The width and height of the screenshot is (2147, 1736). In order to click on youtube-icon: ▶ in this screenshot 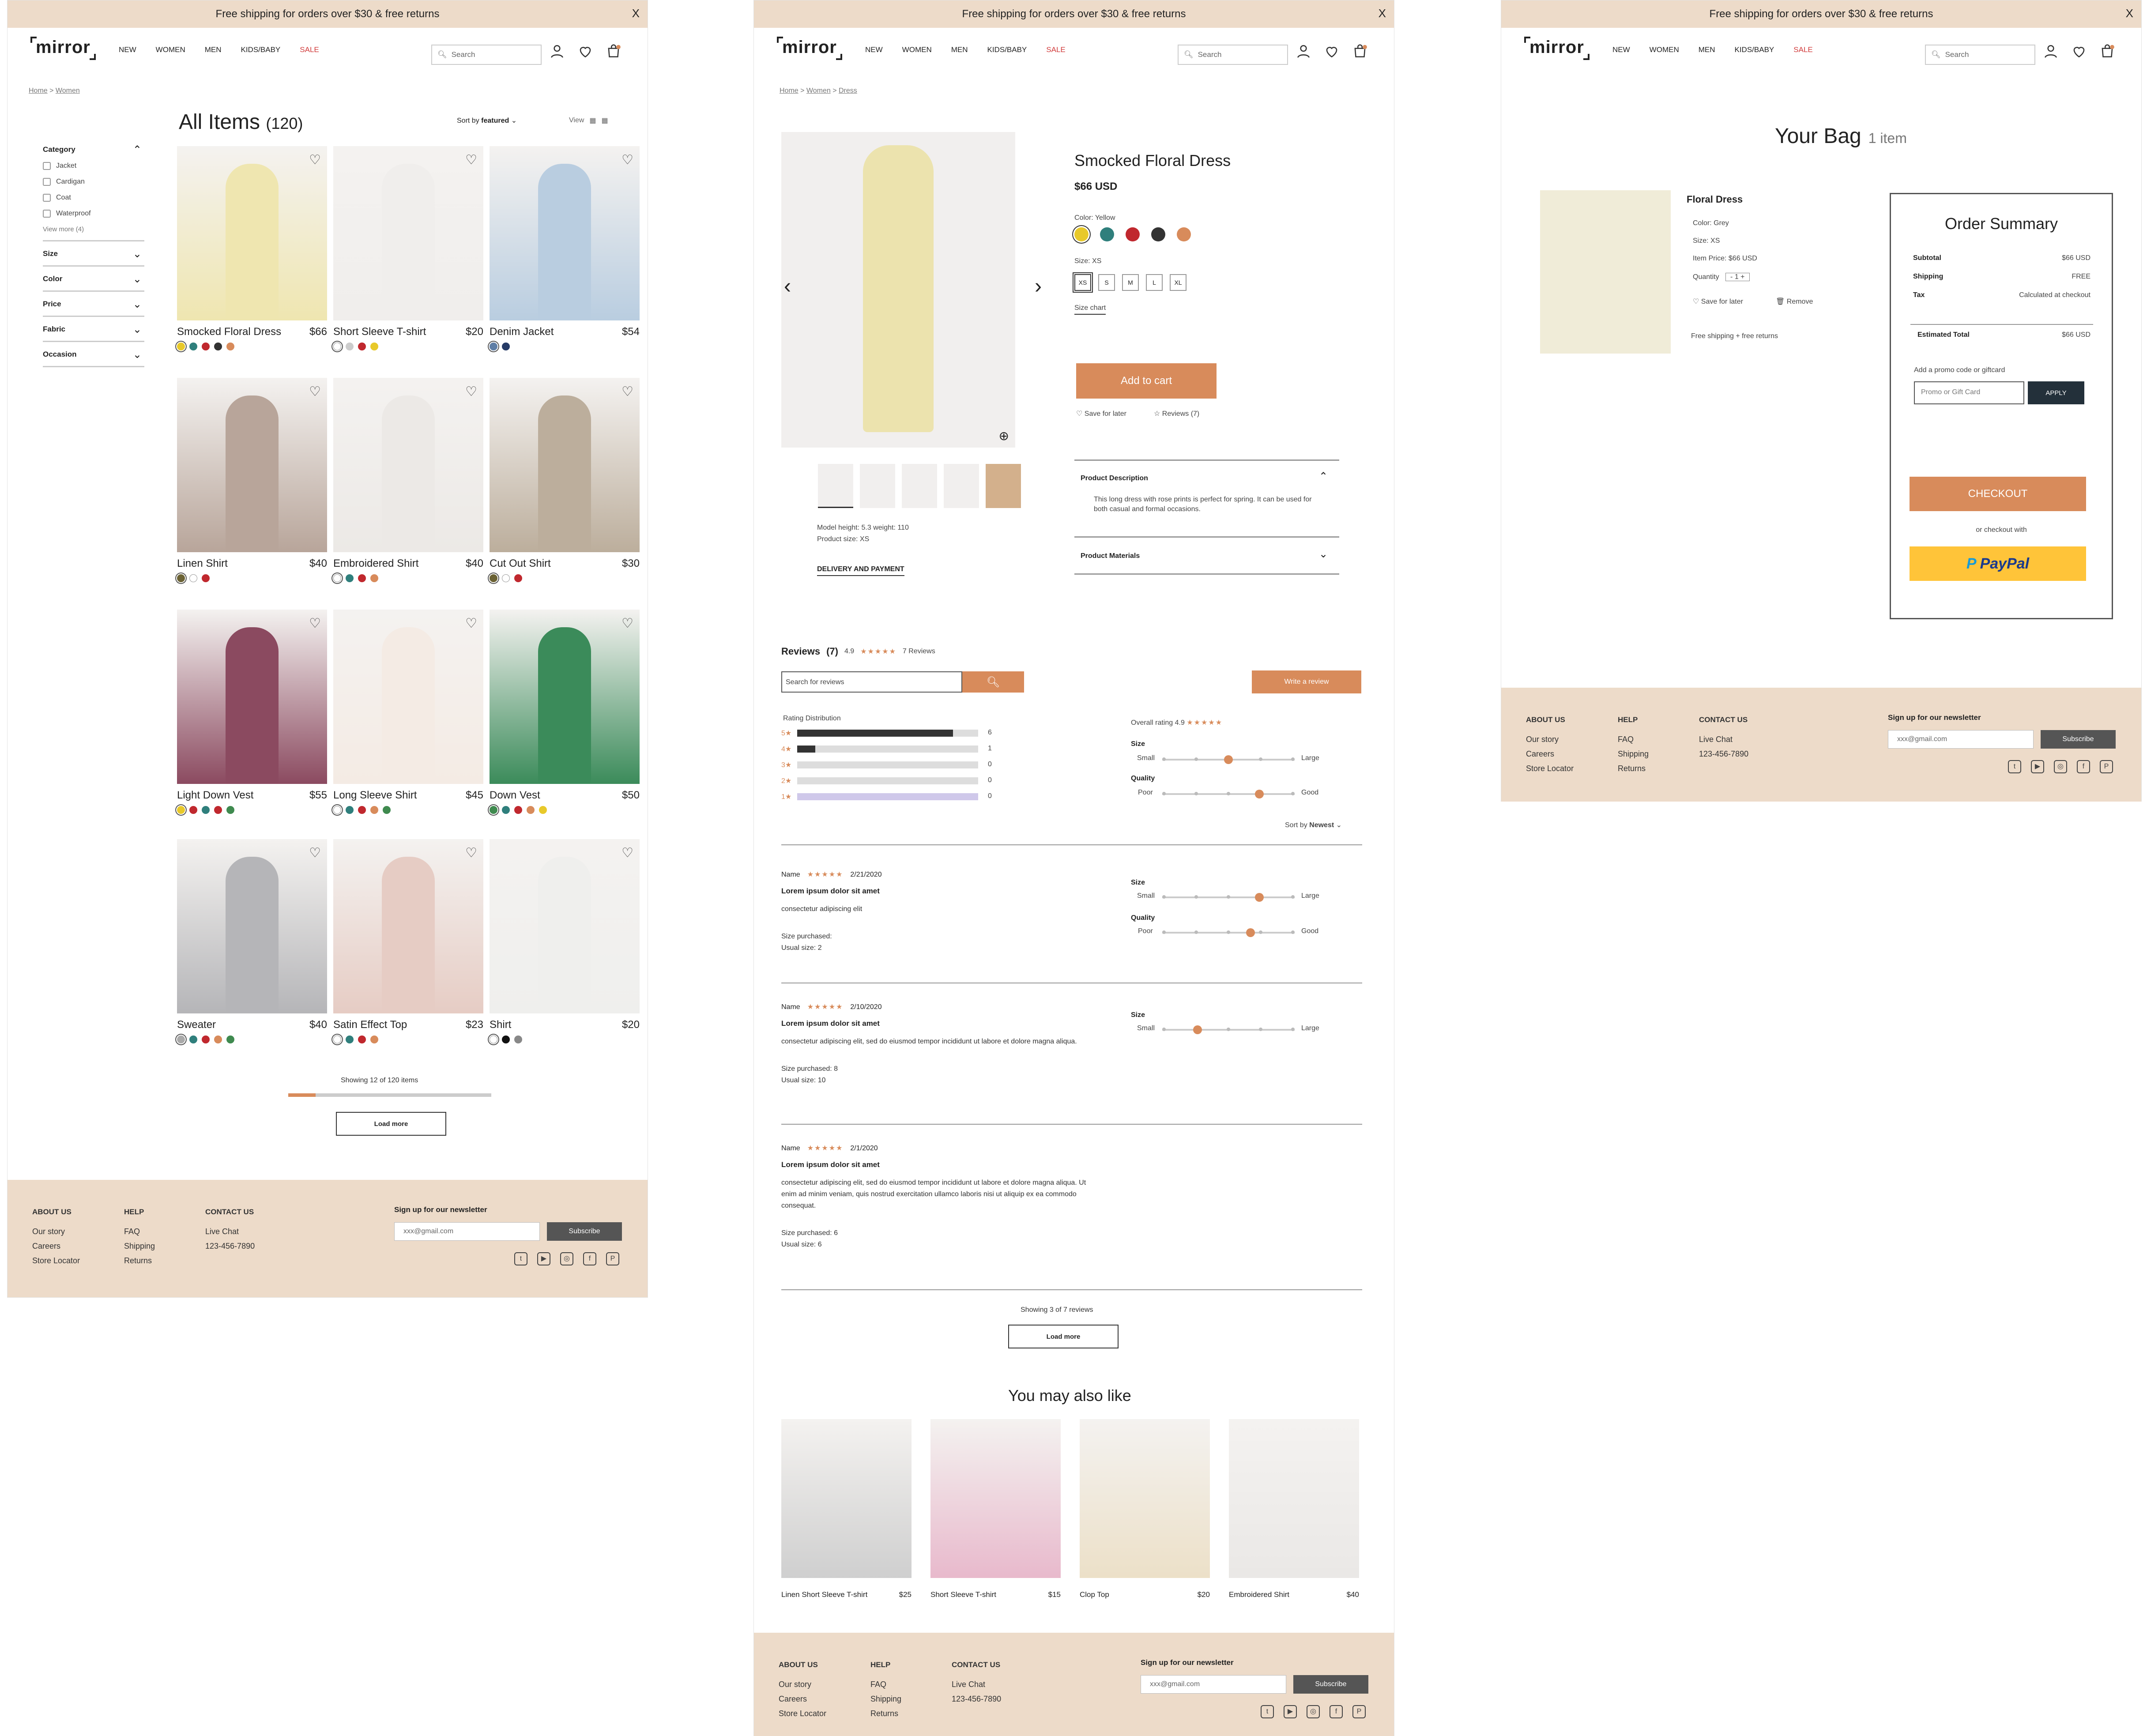, I will do `click(543, 1258)`.